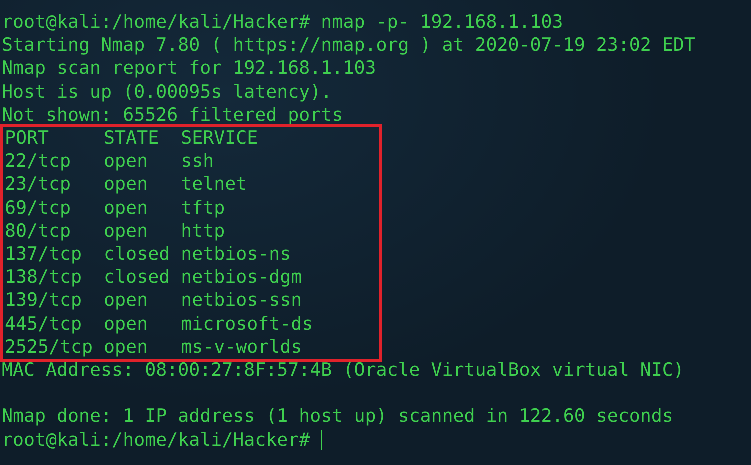  I want to click on table-cell-text: 137/tcp, so click(44, 254).